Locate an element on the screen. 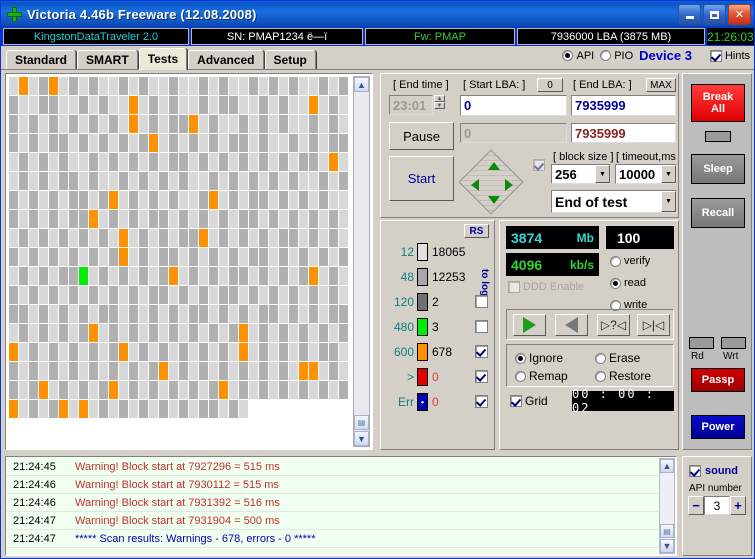  pause-button: Pause is located at coordinates (421, 136).